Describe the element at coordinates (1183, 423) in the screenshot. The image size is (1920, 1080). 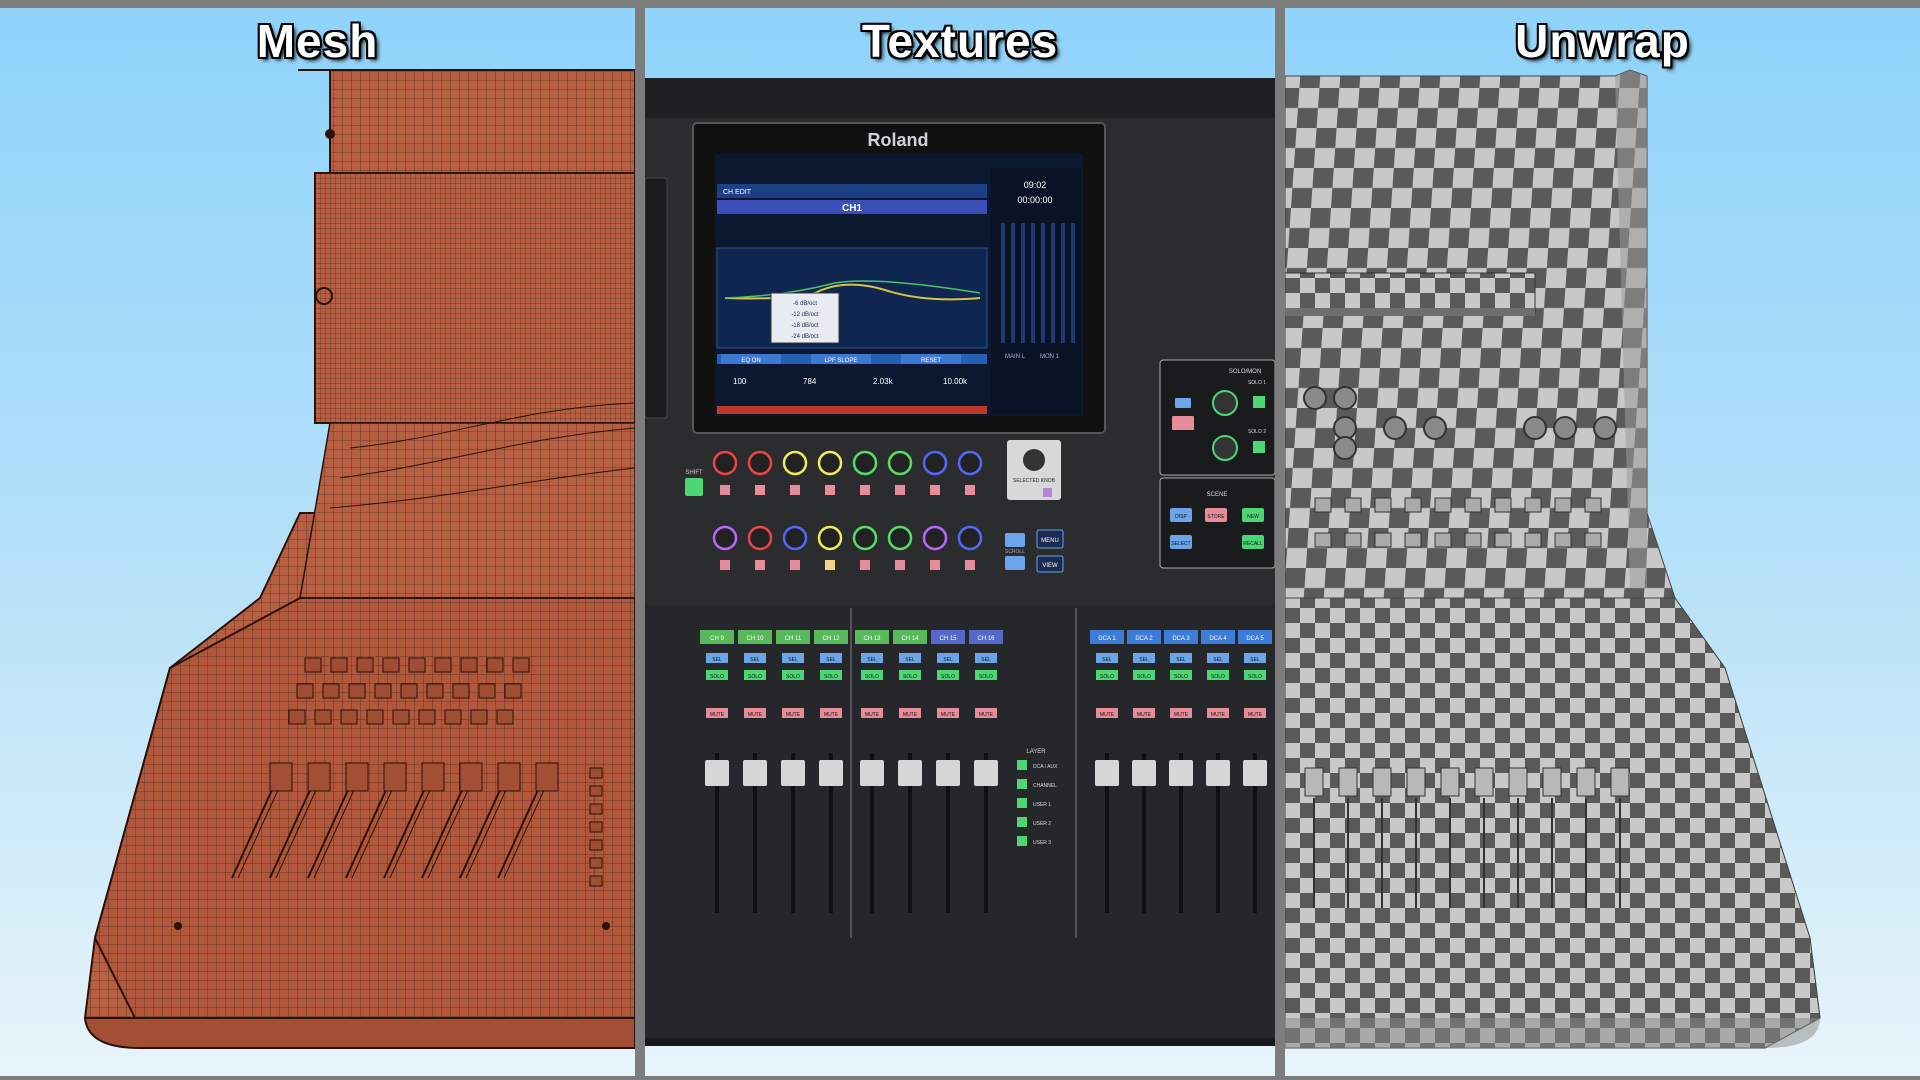
I see `solo-clear-button` at that location.